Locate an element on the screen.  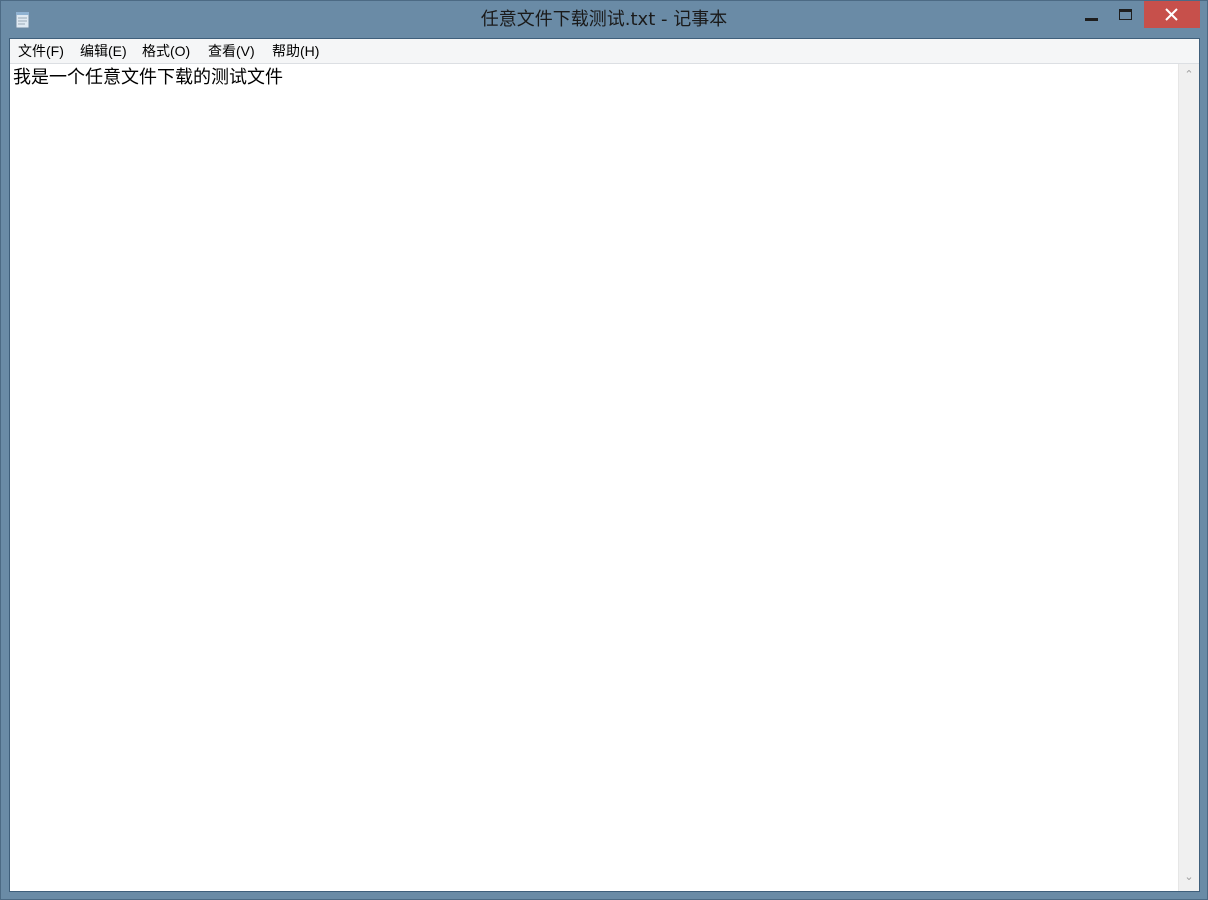
minimize-icon is located at coordinates (1091, 19).